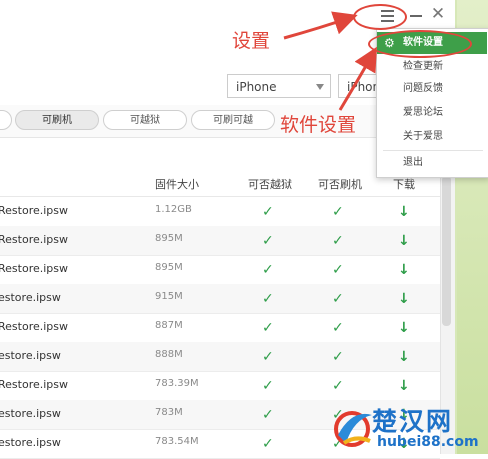  Describe the element at coordinates (357, 78) in the screenshot. I see `arrow-to-software-settings` at that location.